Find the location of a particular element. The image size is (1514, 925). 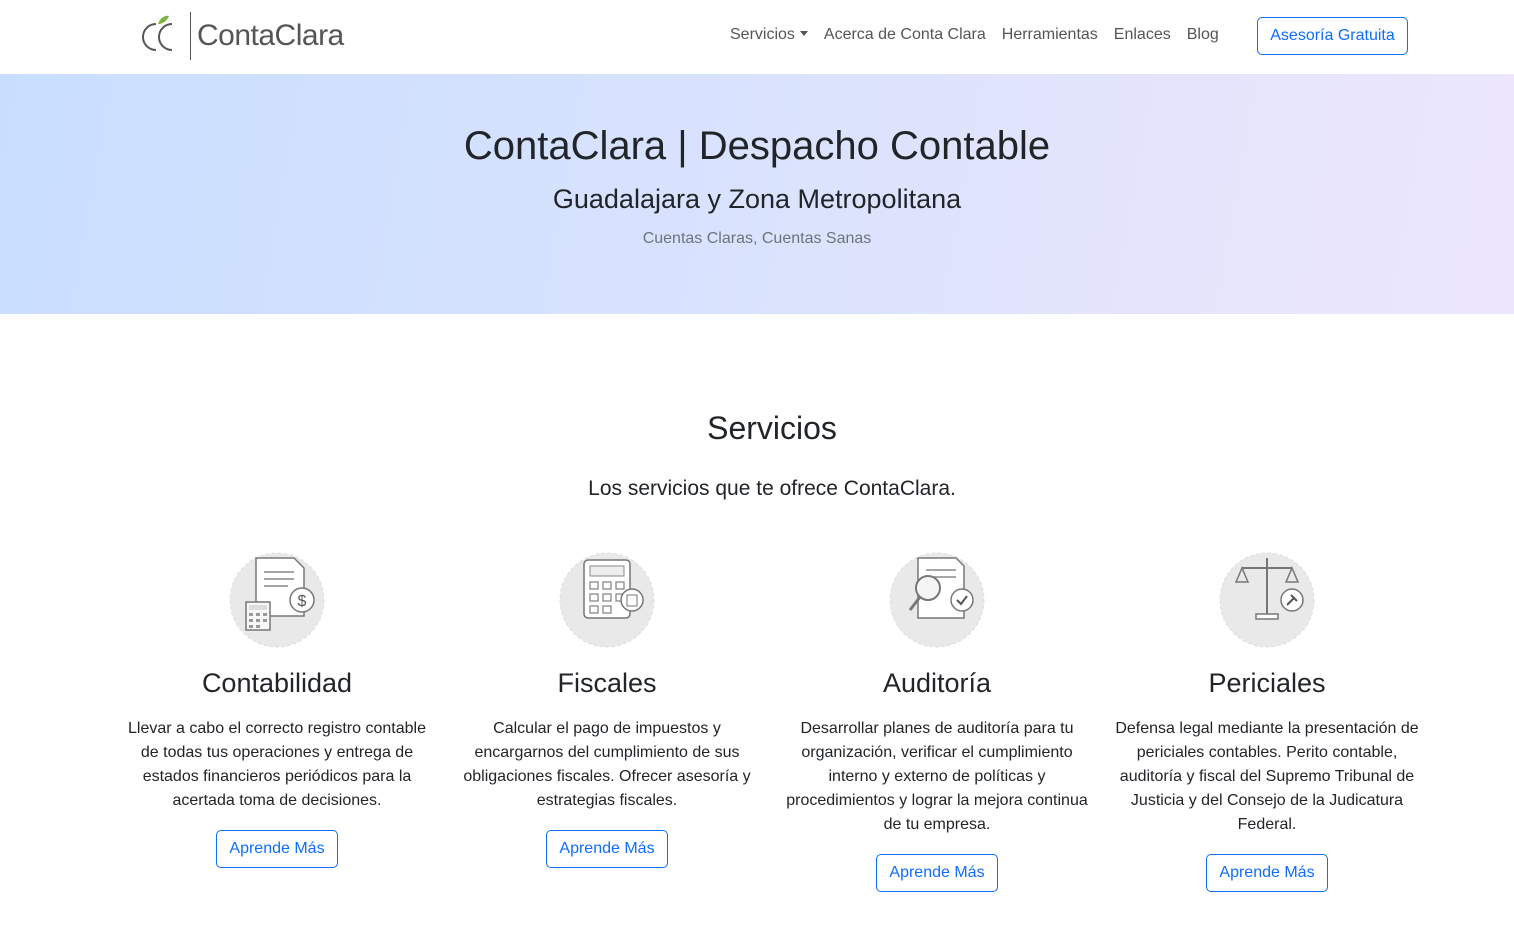

services-title: Servicios is located at coordinates (772, 428).